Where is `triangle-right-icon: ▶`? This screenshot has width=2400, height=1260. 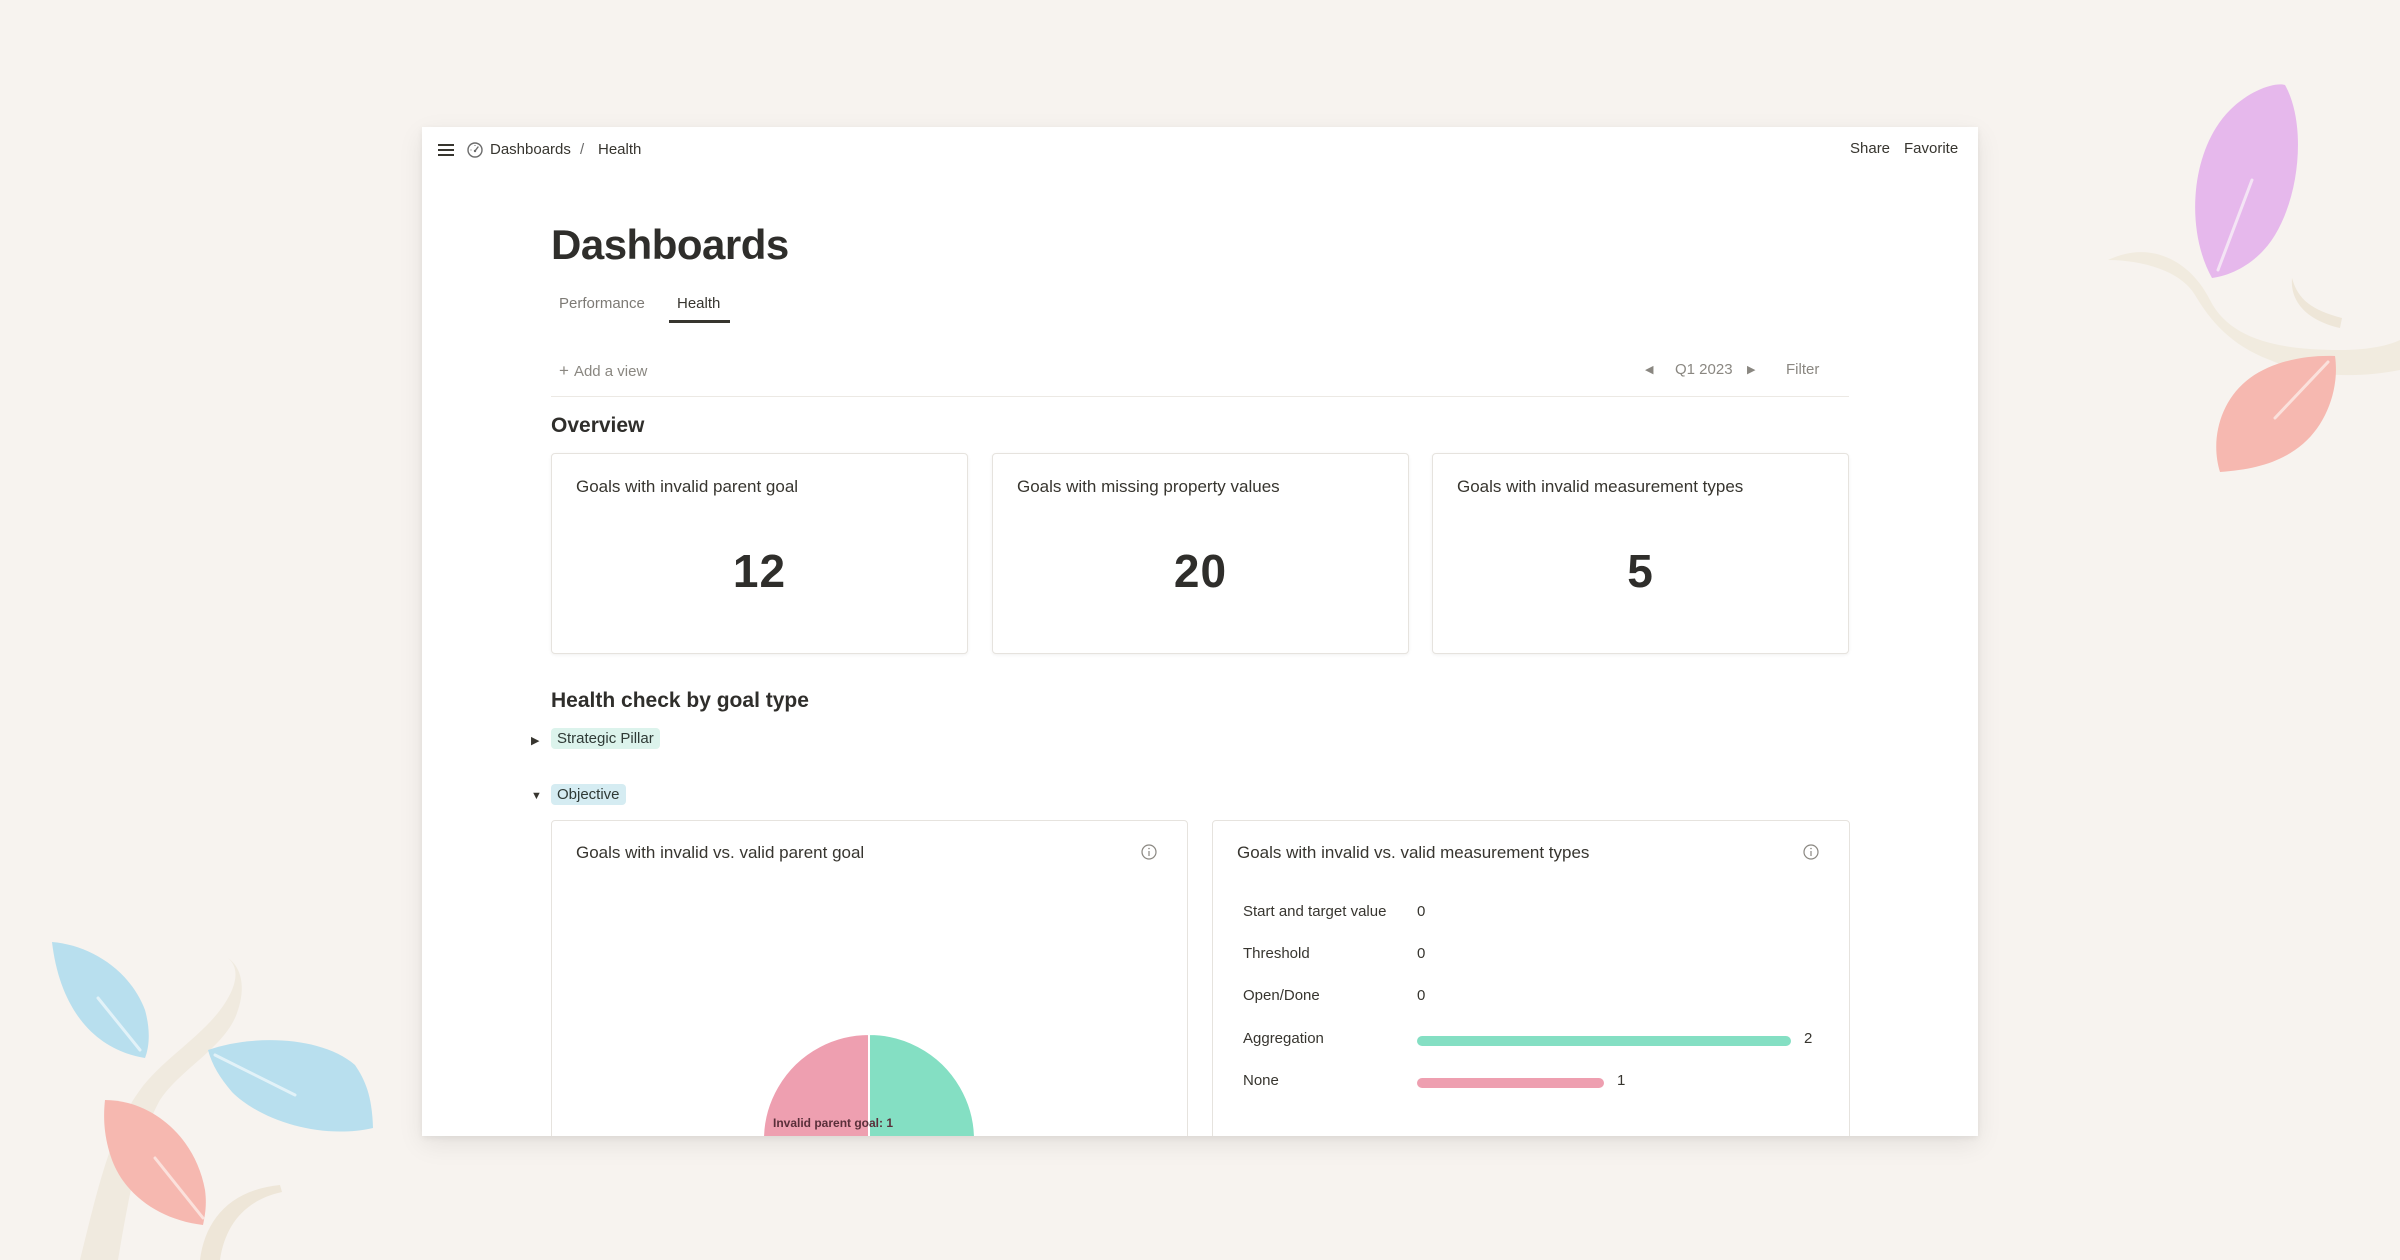
triangle-right-icon: ▶ is located at coordinates (535, 740).